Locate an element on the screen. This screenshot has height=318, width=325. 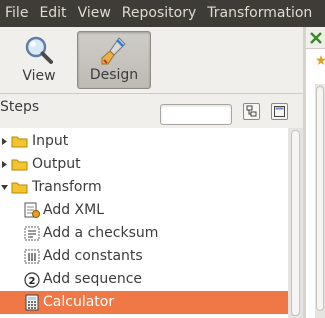
checksum-icon is located at coordinates (32, 233).